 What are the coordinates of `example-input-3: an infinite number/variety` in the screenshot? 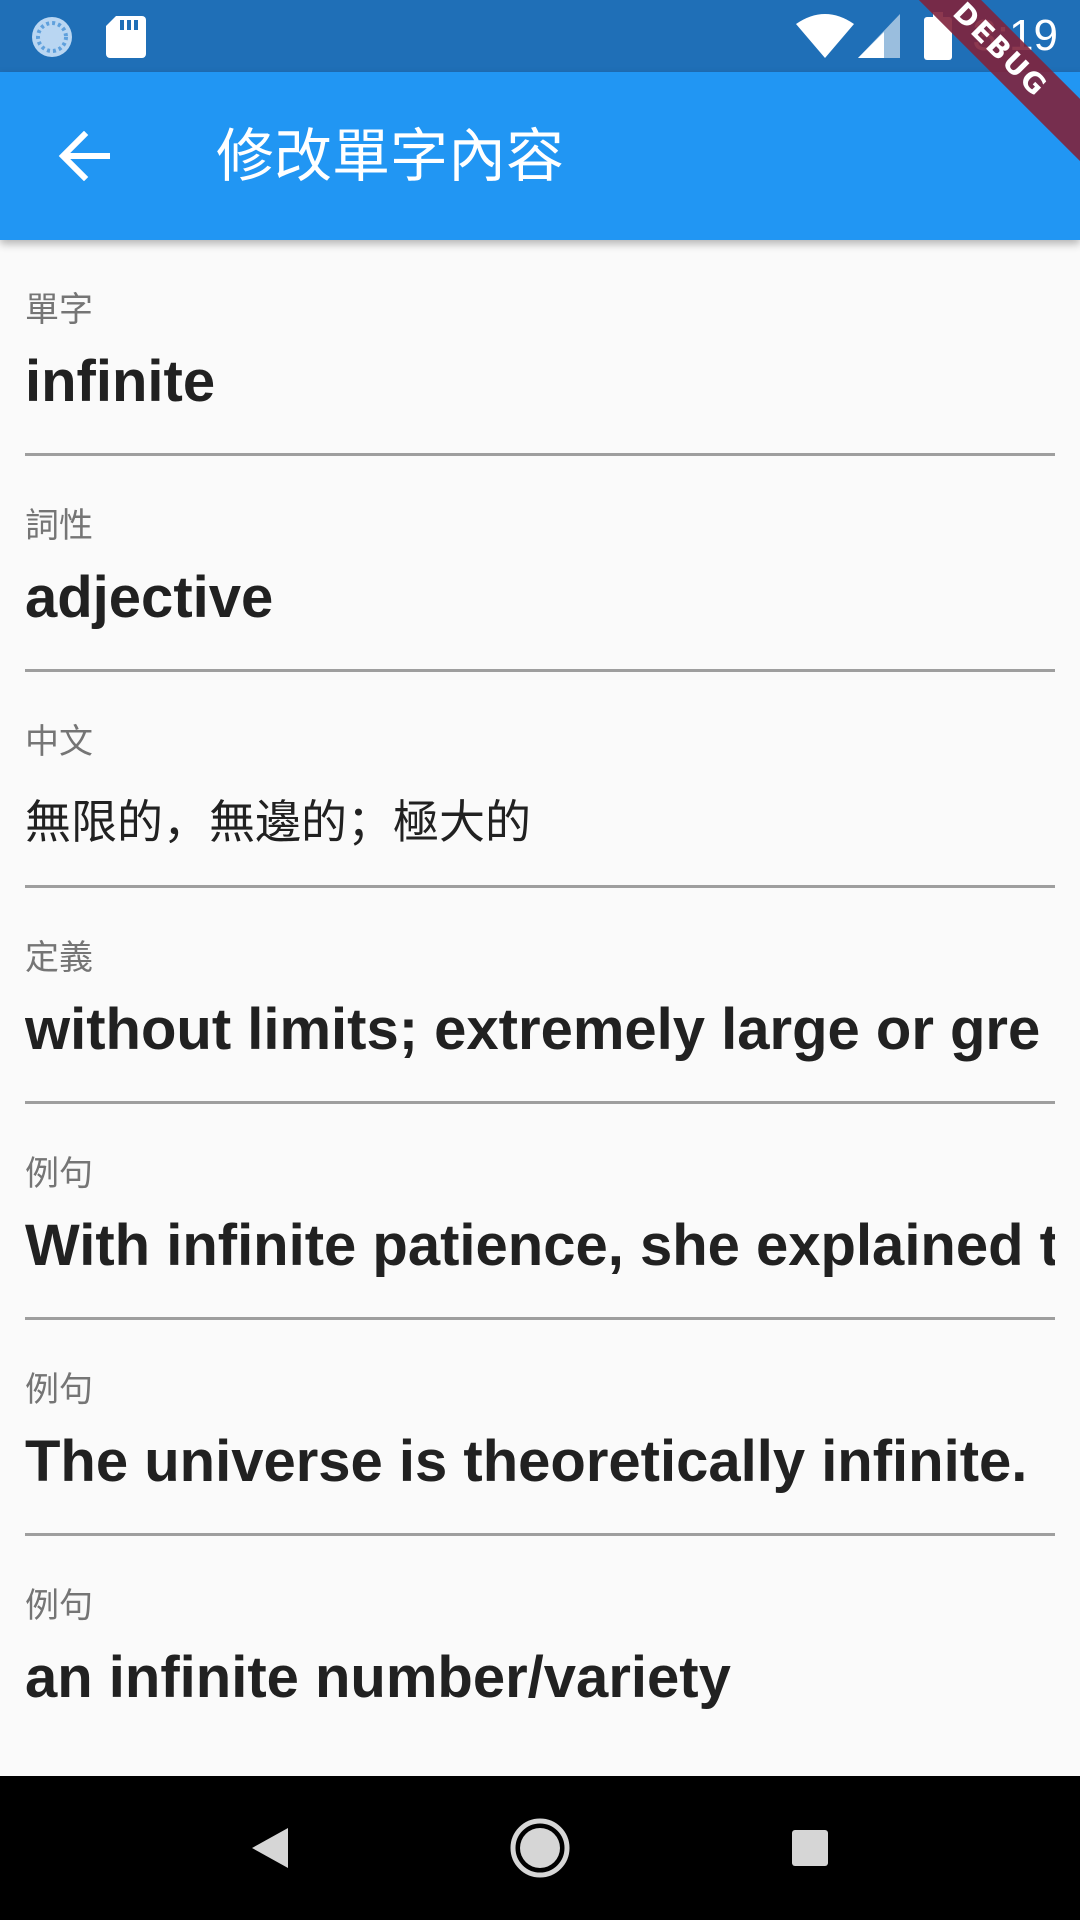 It's located at (378, 1678).